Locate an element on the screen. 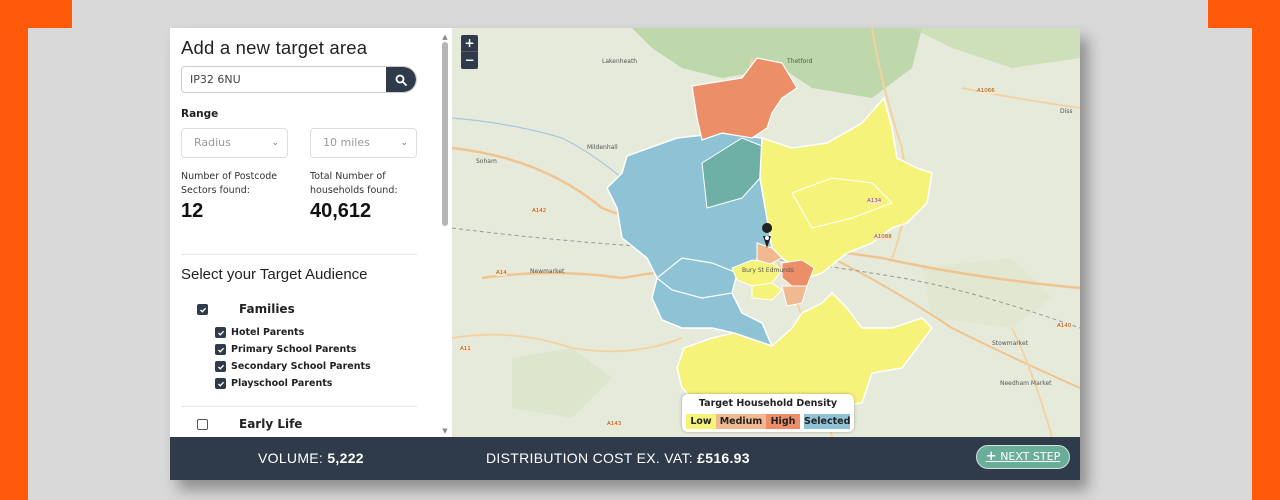 The image size is (1280, 500). playschool-parents-checkbox is located at coordinates (220, 383).